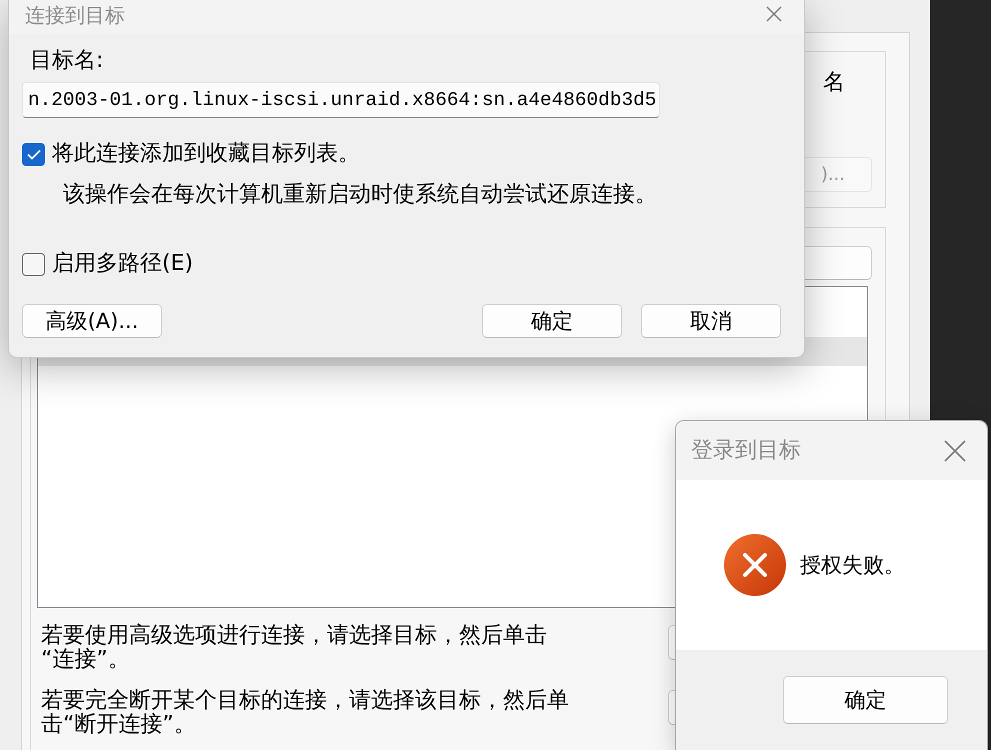 This screenshot has height=750, width=991. I want to click on note-text: 该操作会在每次计算机重新启动时使系统自动尝试还原连接。, so click(360, 195).